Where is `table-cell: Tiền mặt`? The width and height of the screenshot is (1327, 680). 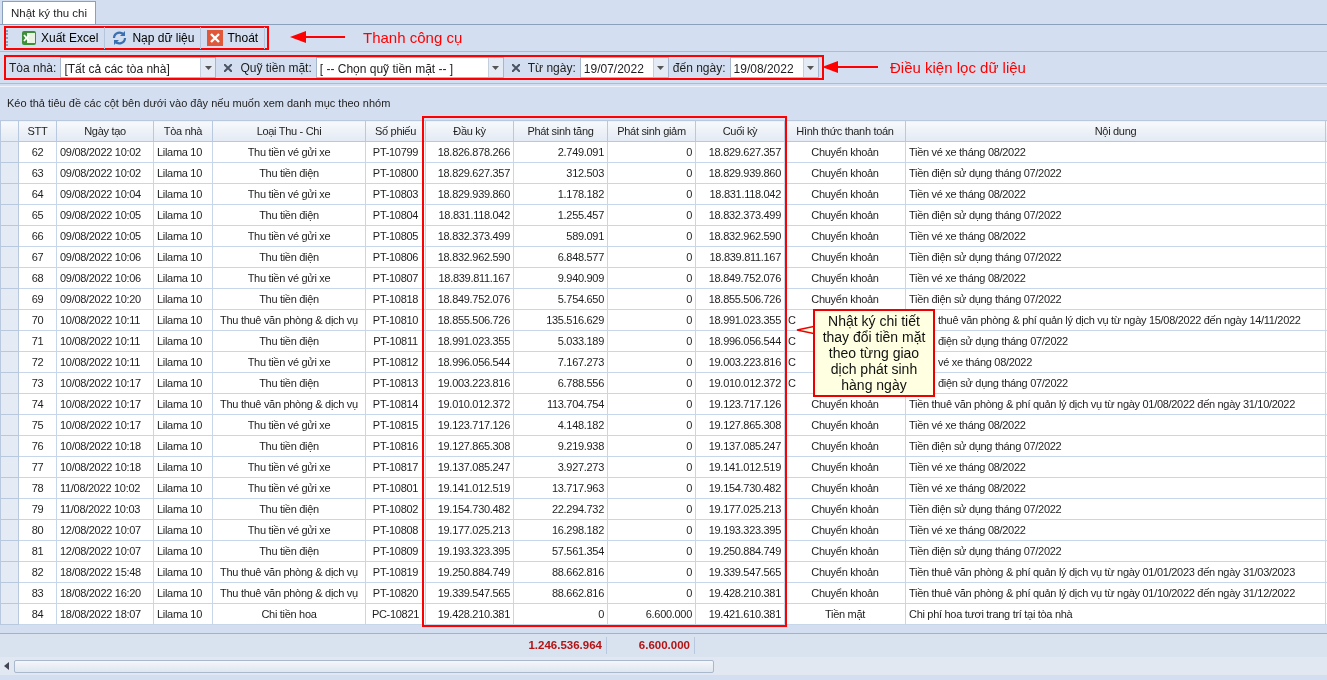
table-cell: Tiền mặt is located at coordinates (845, 614).